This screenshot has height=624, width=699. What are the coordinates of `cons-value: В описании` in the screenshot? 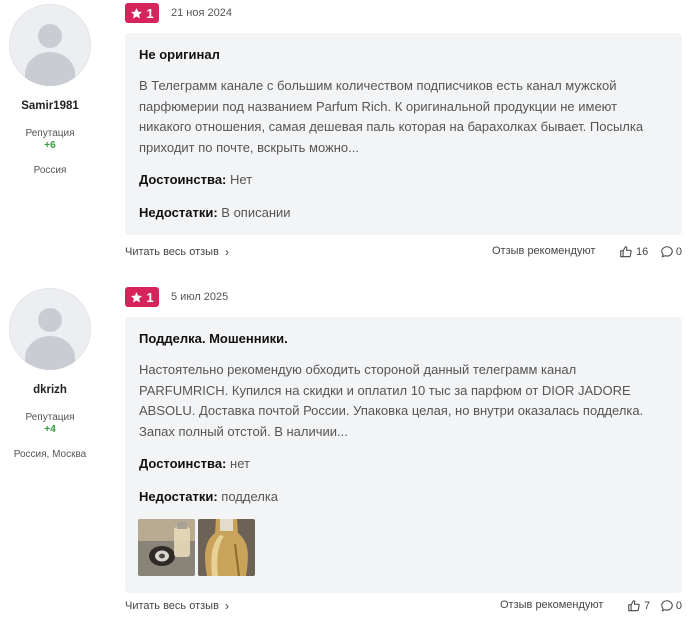 It's located at (256, 212).